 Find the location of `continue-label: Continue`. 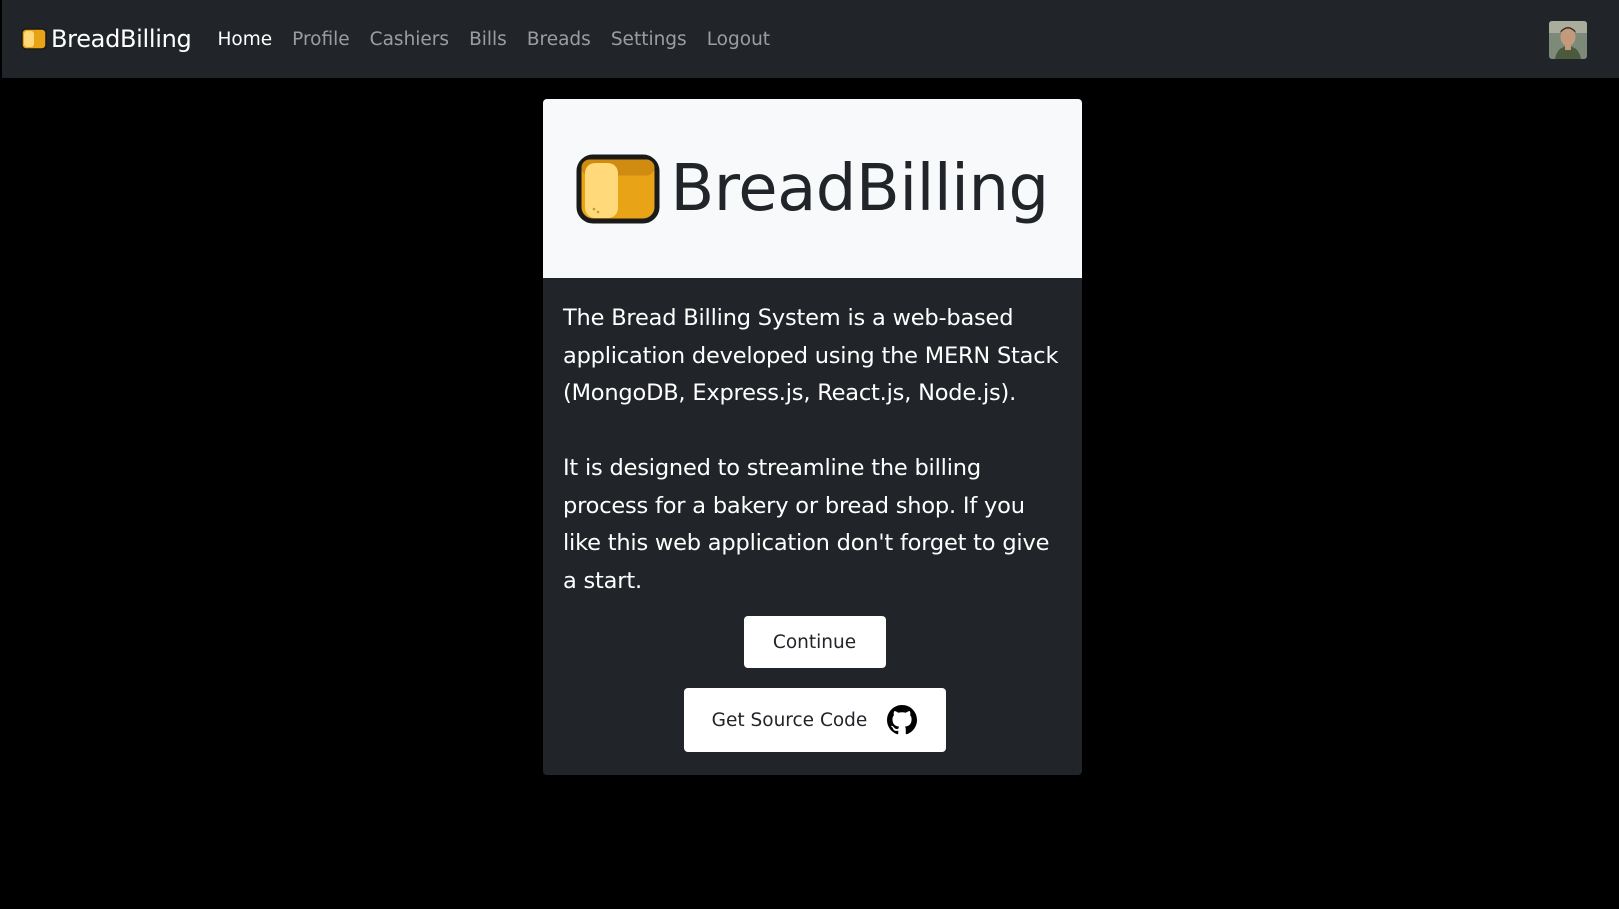

continue-label: Continue is located at coordinates (814, 642).